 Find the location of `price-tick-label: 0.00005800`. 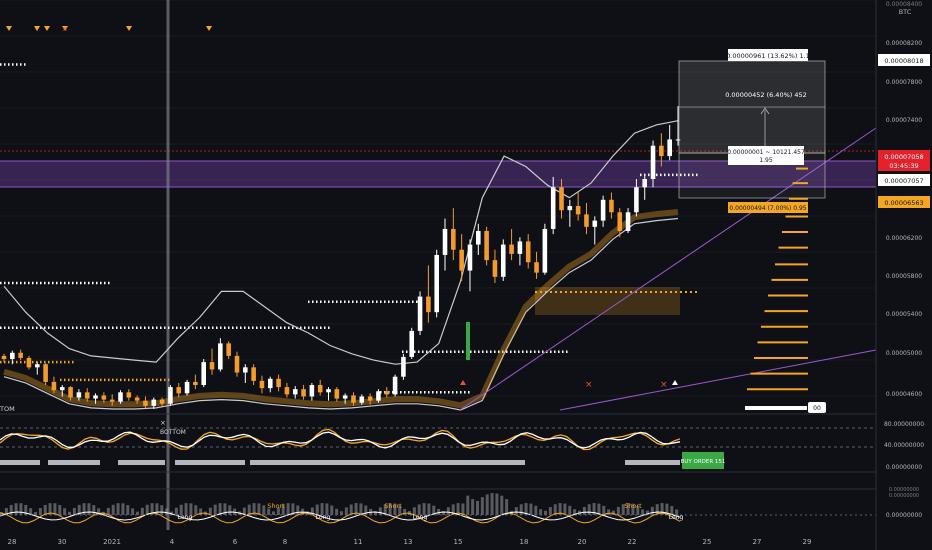

price-tick-label: 0.00005800 is located at coordinates (904, 276).